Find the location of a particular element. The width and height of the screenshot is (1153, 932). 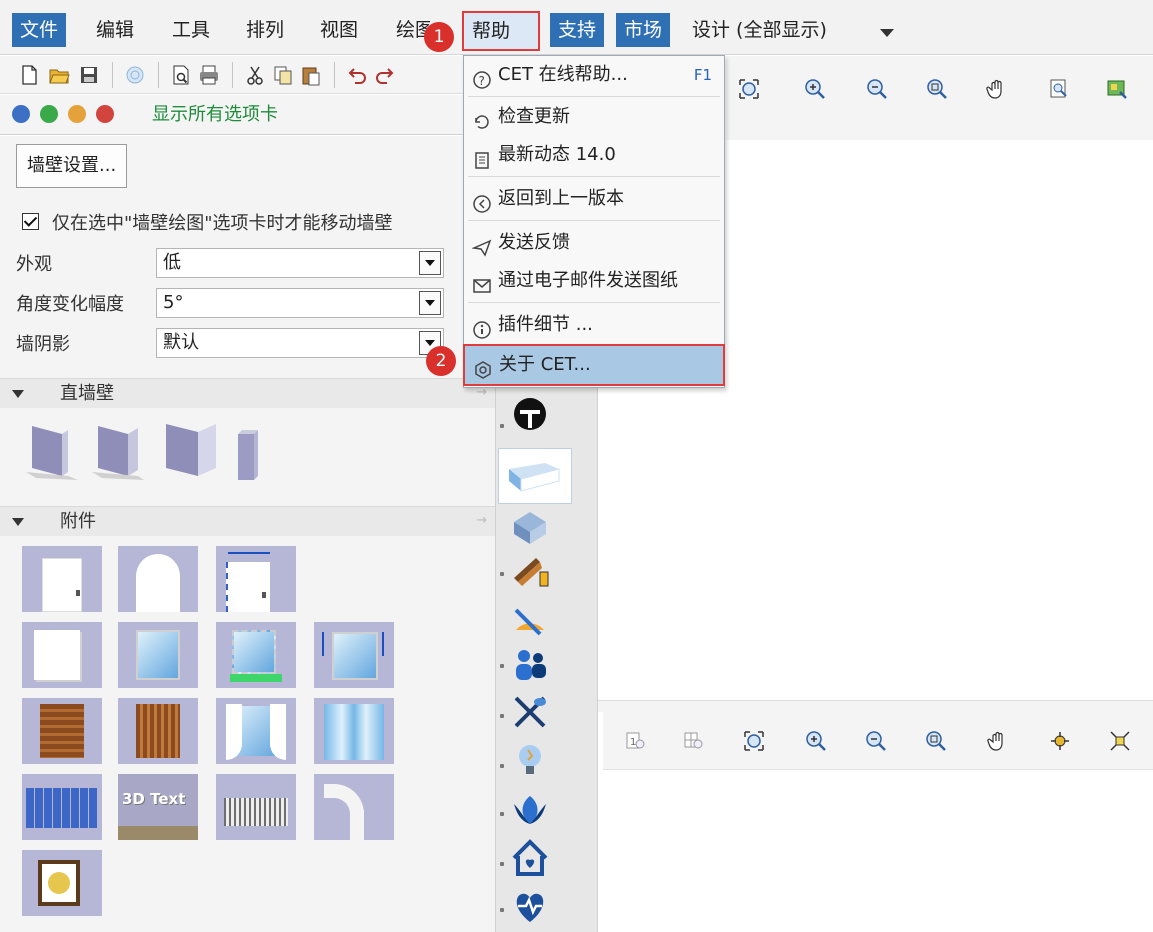

menu-market: 市场 is located at coordinates (643, 30).